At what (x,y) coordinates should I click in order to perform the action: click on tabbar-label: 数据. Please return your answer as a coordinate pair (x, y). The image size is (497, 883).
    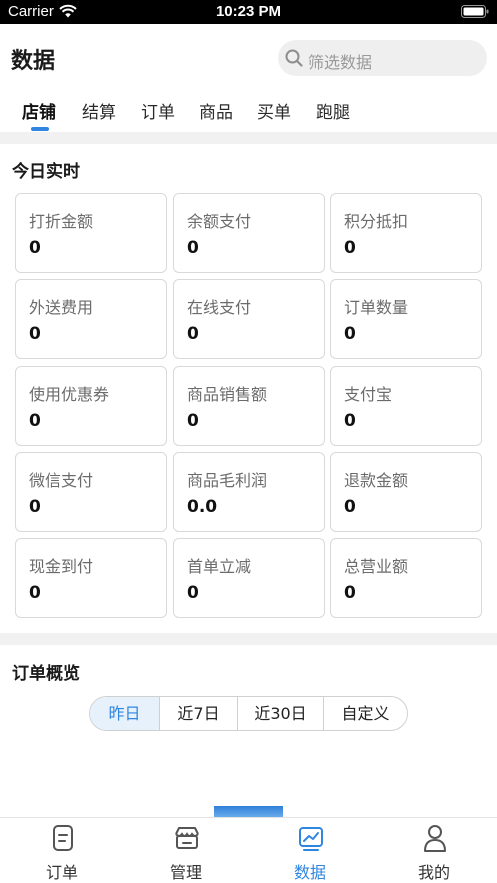
    Looking at the image, I should click on (309, 872).